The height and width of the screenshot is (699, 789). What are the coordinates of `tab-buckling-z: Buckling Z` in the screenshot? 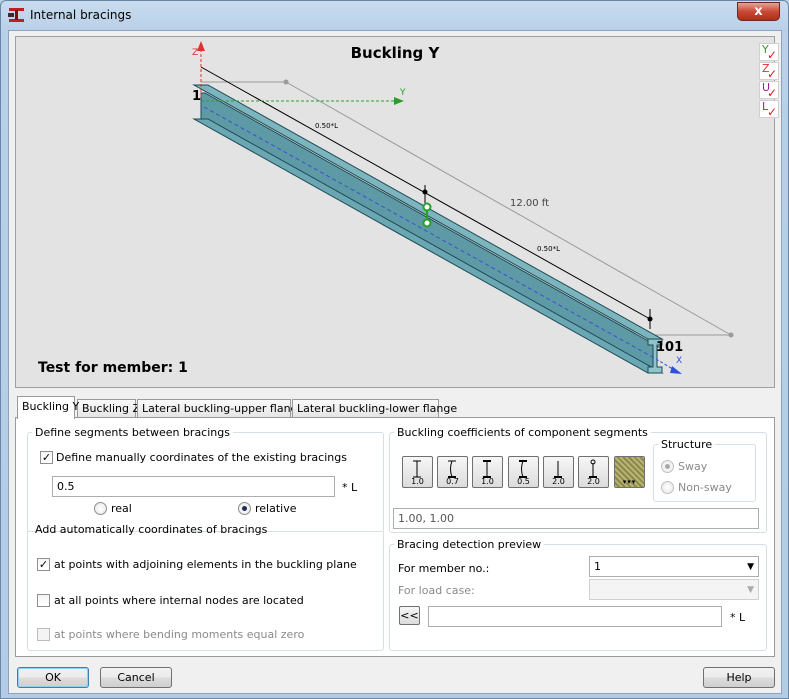 It's located at (108, 408).